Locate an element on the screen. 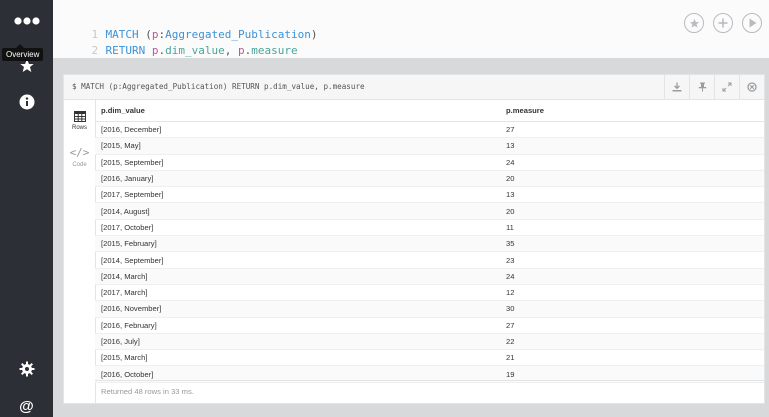  table-cell: [2017, March] is located at coordinates (297, 293).